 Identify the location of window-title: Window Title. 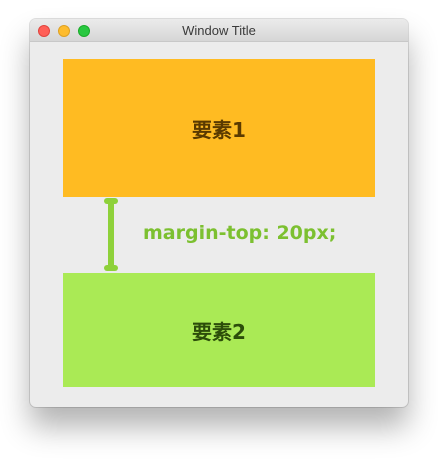
(219, 30).